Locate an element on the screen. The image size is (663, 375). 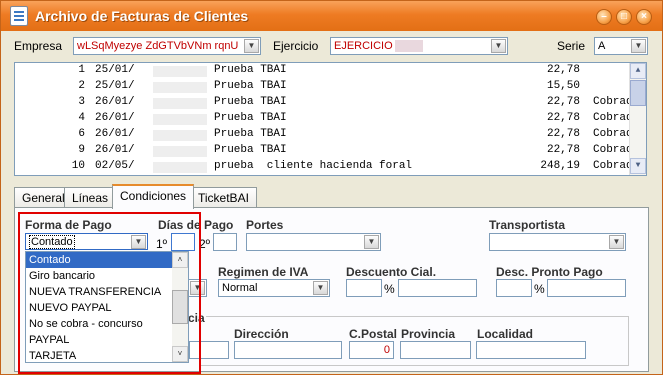
cpostal-input: 0 is located at coordinates (371, 350).